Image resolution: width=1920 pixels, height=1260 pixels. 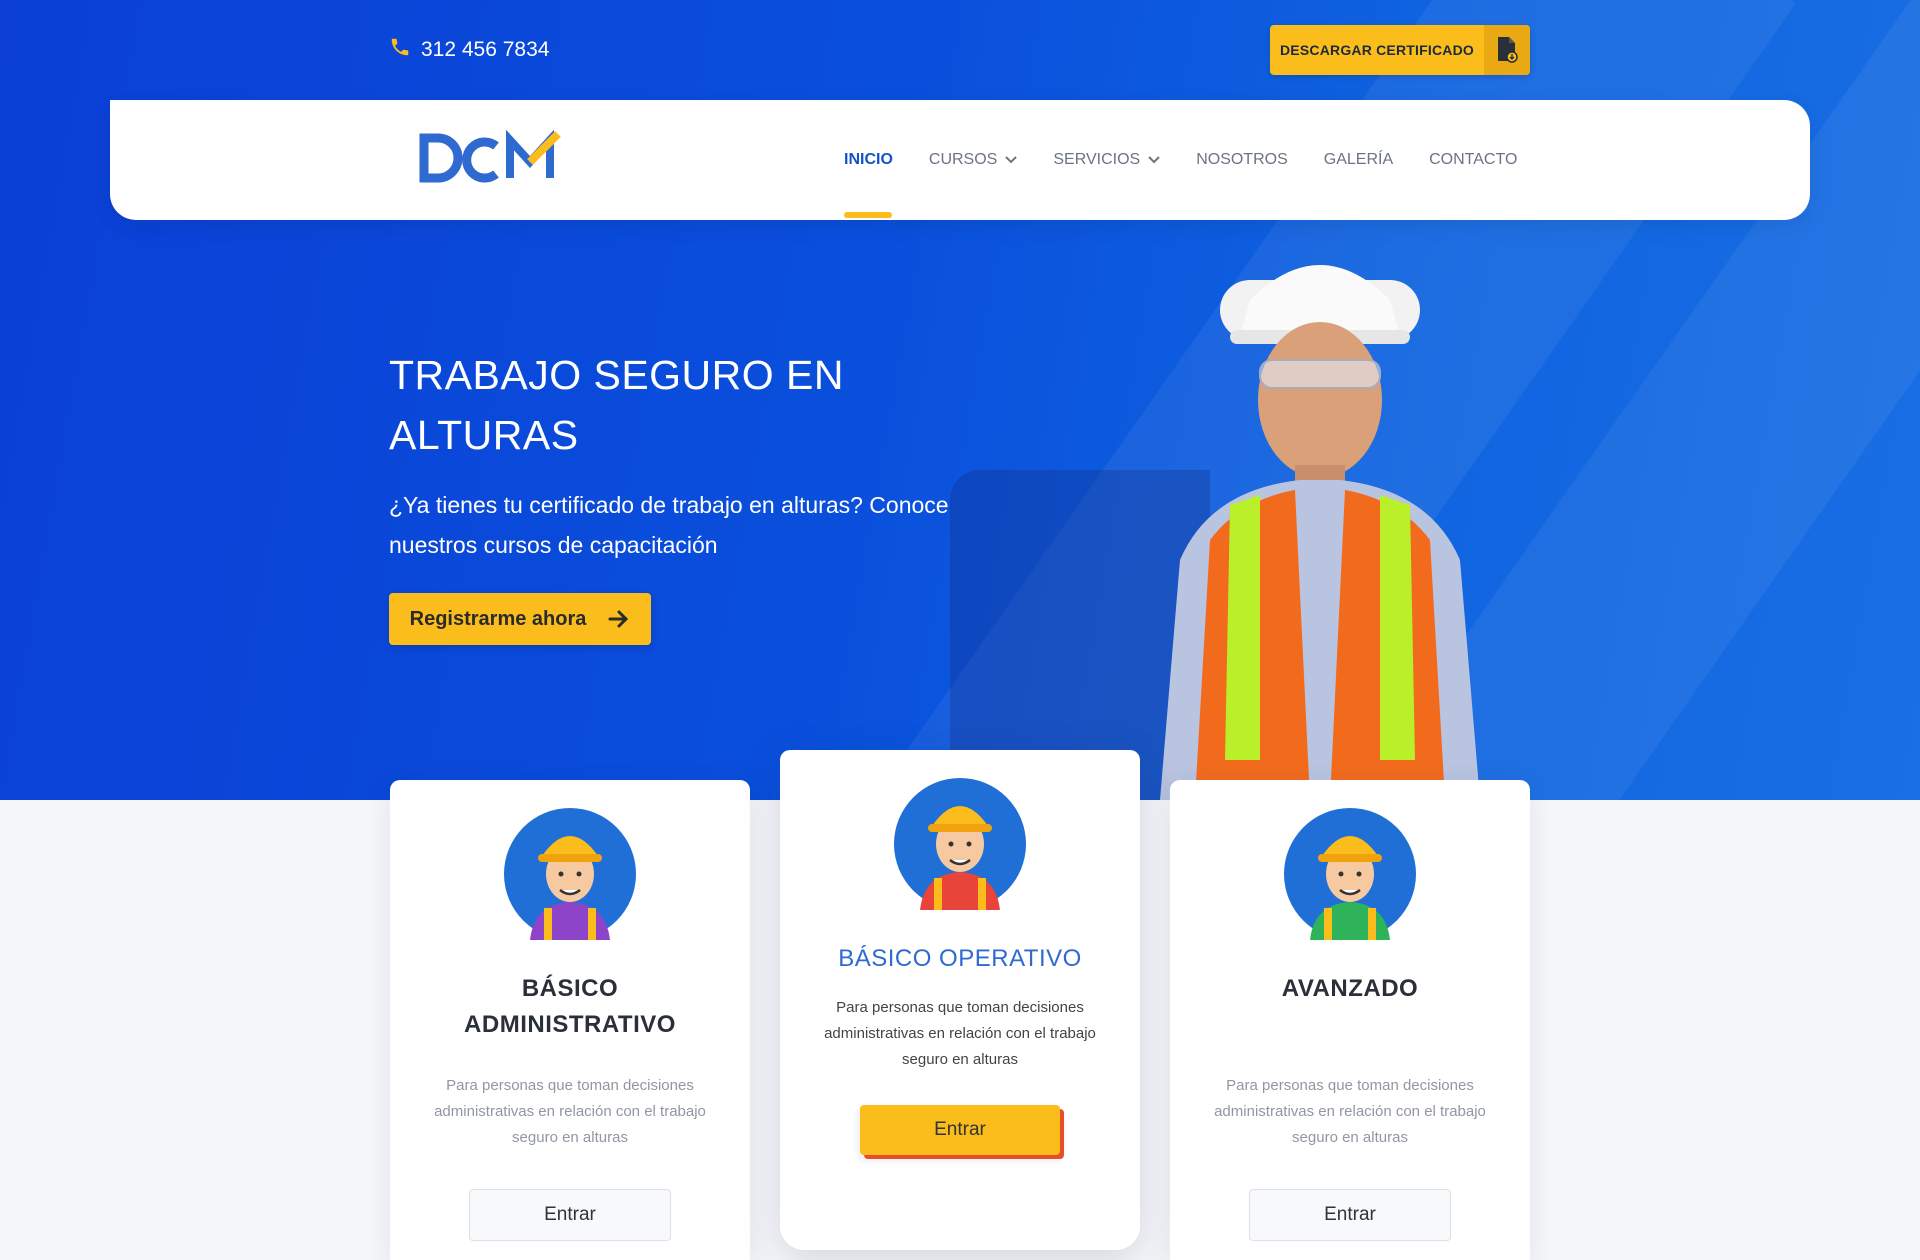 What do you see at coordinates (491, 160) in the screenshot?
I see `dcm-logo` at bounding box center [491, 160].